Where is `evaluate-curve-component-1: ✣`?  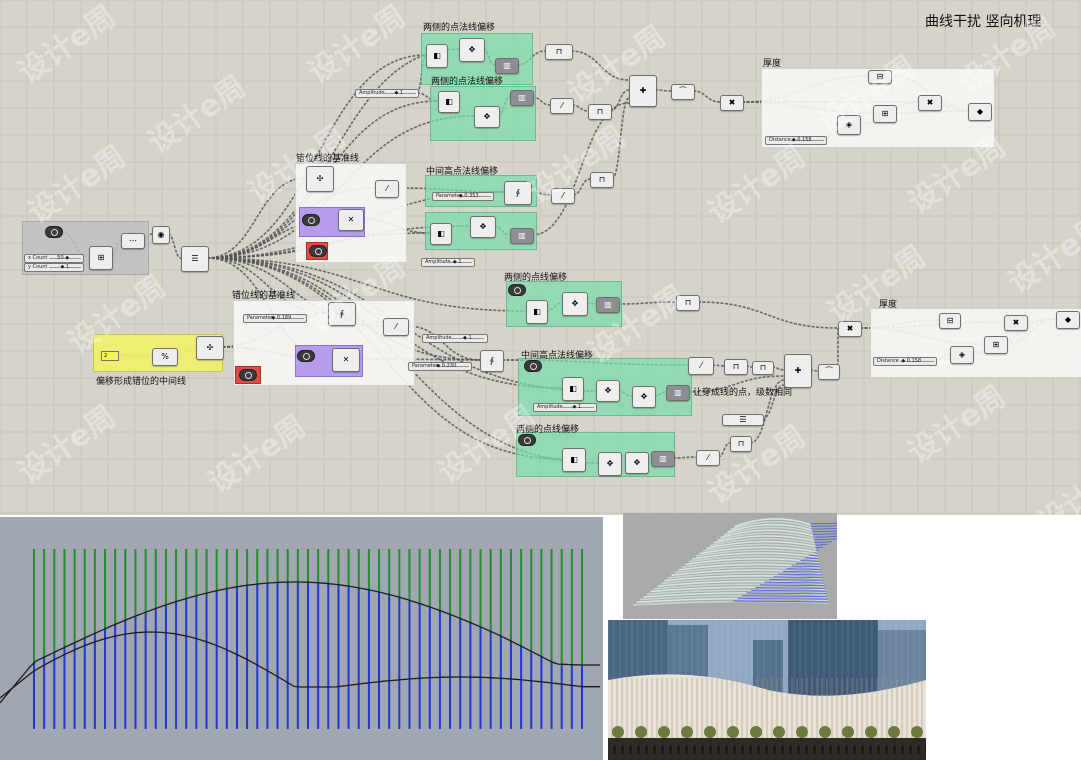 evaluate-curve-component-1: ✣ is located at coordinates (320, 179).